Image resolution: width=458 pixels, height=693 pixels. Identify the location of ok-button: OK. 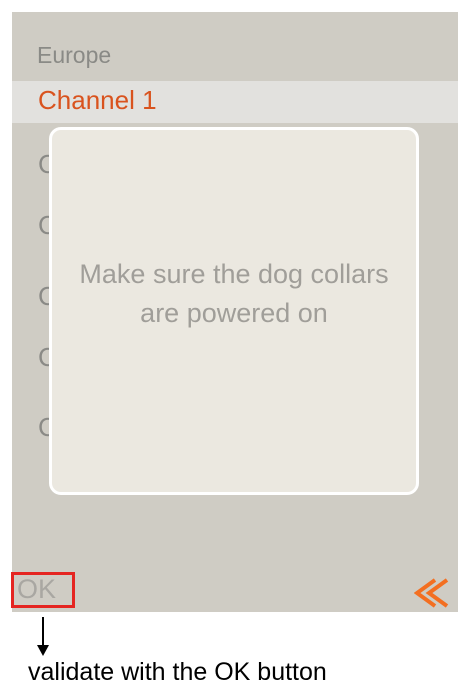
(36, 589).